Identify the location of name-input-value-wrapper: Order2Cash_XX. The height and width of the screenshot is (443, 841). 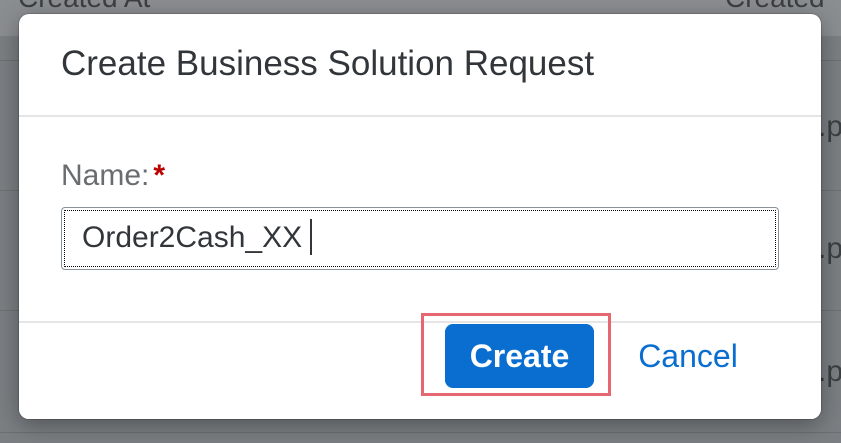
(197, 237).